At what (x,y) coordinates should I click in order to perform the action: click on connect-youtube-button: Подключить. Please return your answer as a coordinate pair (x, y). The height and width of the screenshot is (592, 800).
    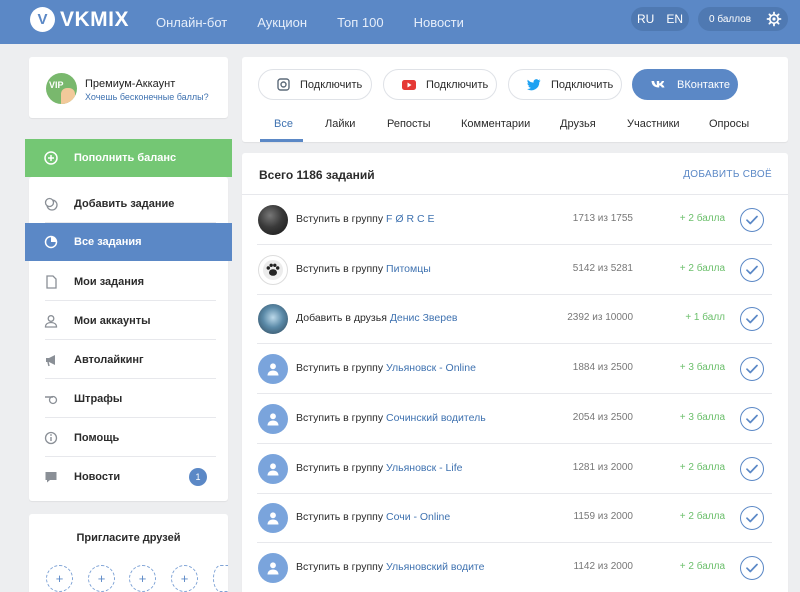
    Looking at the image, I should click on (440, 84).